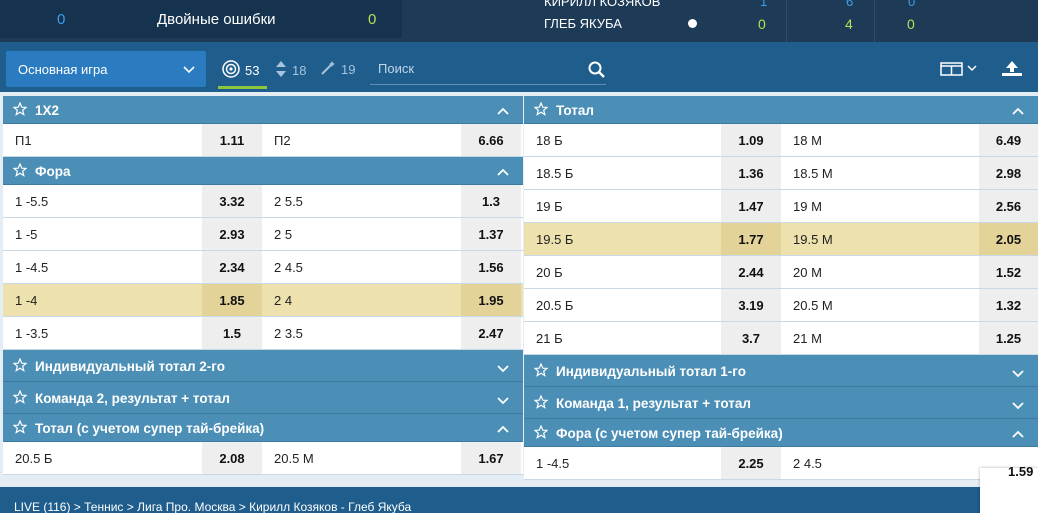 The width and height of the screenshot is (1038, 513). What do you see at coordinates (61, 19) in the screenshot?
I see `stat-value-player1: 0` at bounding box center [61, 19].